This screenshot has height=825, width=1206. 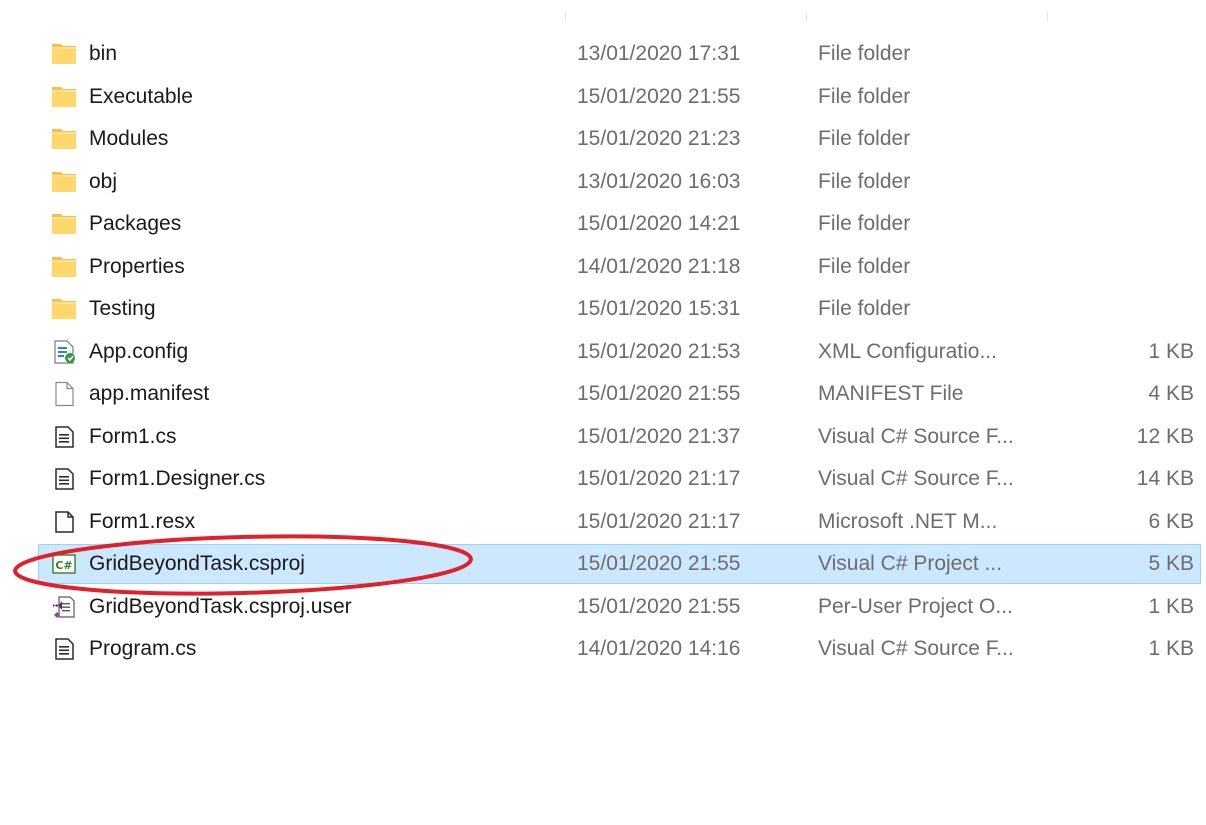 What do you see at coordinates (64, 352) in the screenshot?
I see `config-file-icon` at bounding box center [64, 352].